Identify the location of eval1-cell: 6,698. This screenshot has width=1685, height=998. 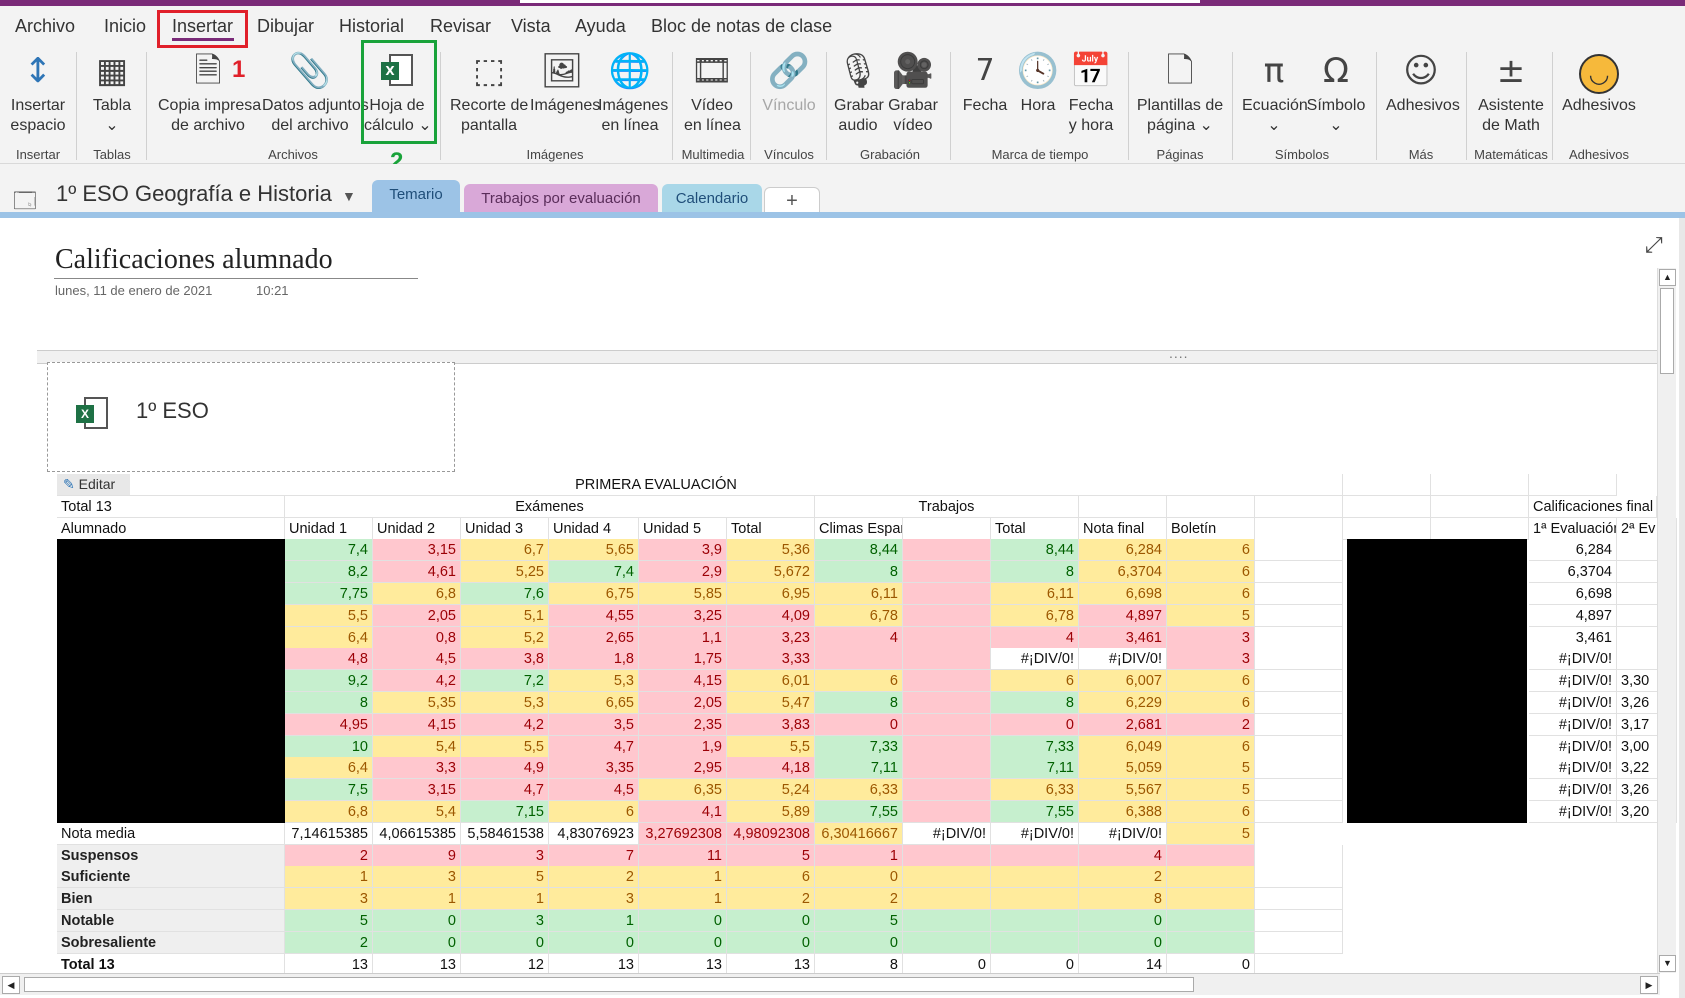
(1573, 594).